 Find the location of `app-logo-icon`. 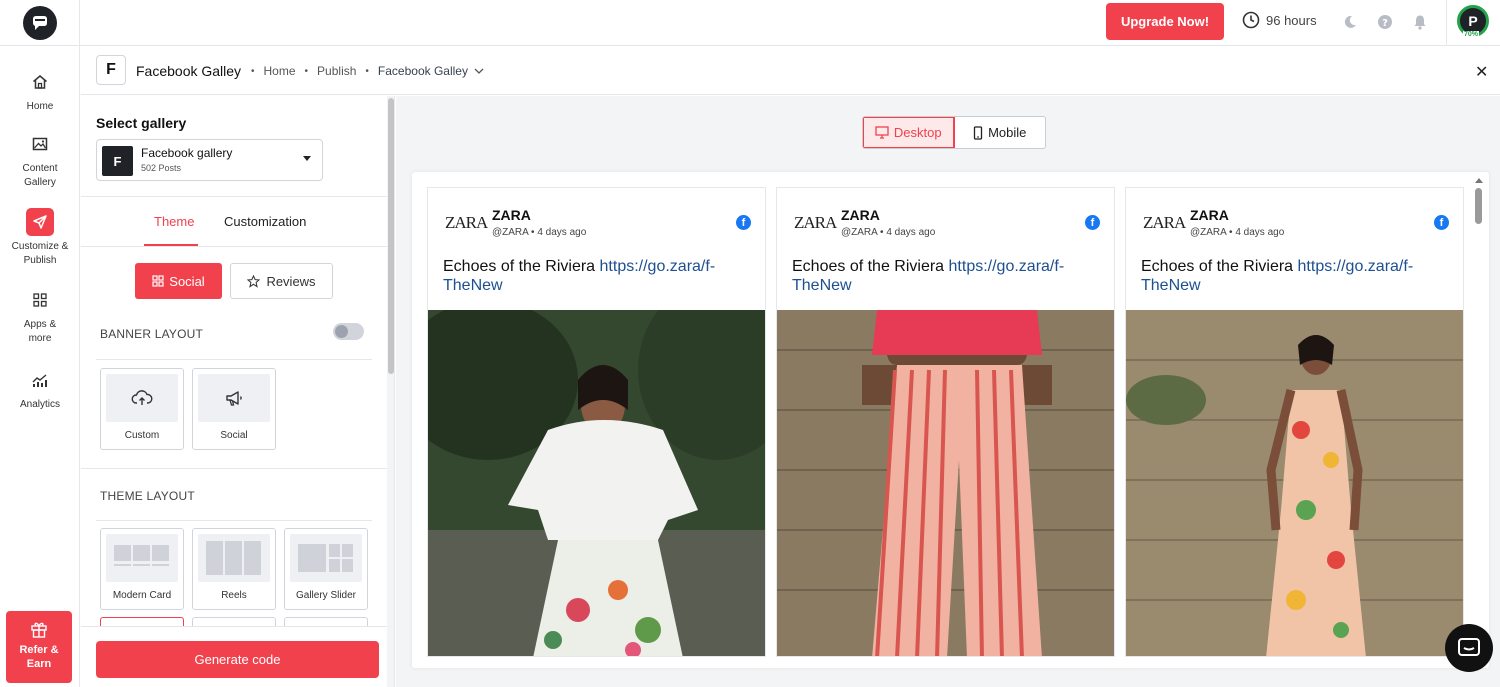

app-logo-icon is located at coordinates (39, 23).